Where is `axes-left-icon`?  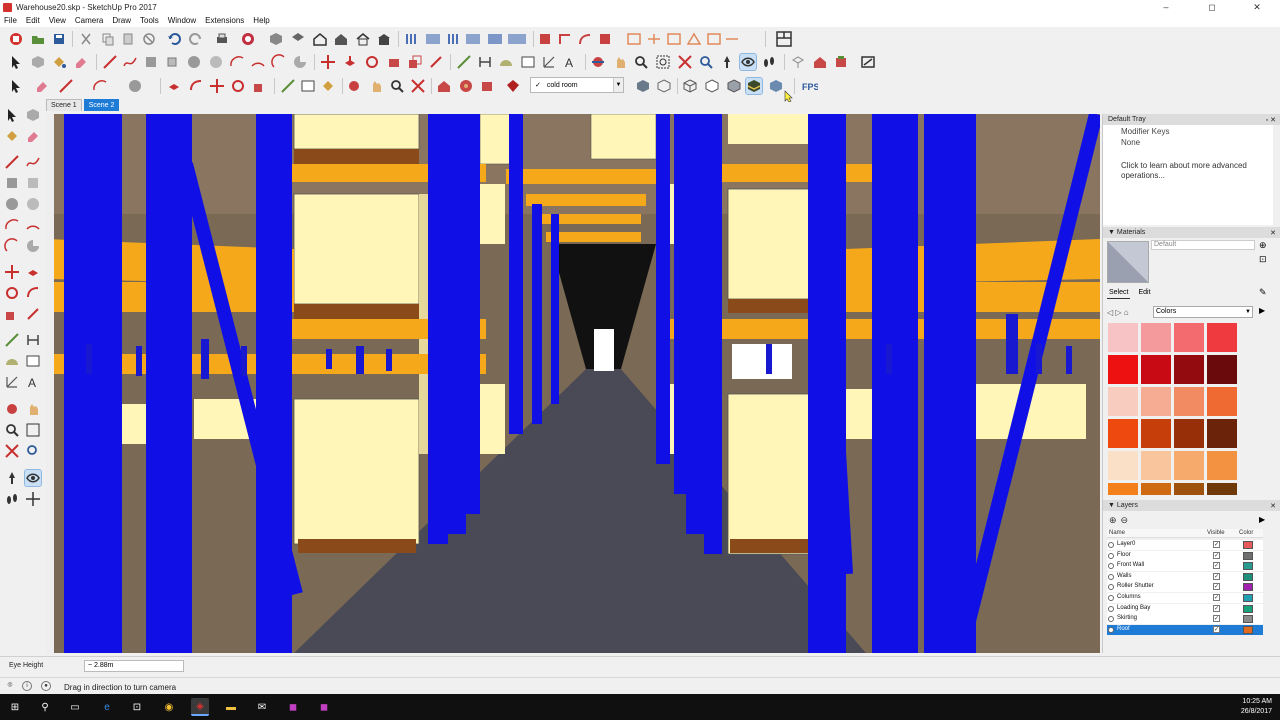
axes-left-icon is located at coordinates (12, 382).